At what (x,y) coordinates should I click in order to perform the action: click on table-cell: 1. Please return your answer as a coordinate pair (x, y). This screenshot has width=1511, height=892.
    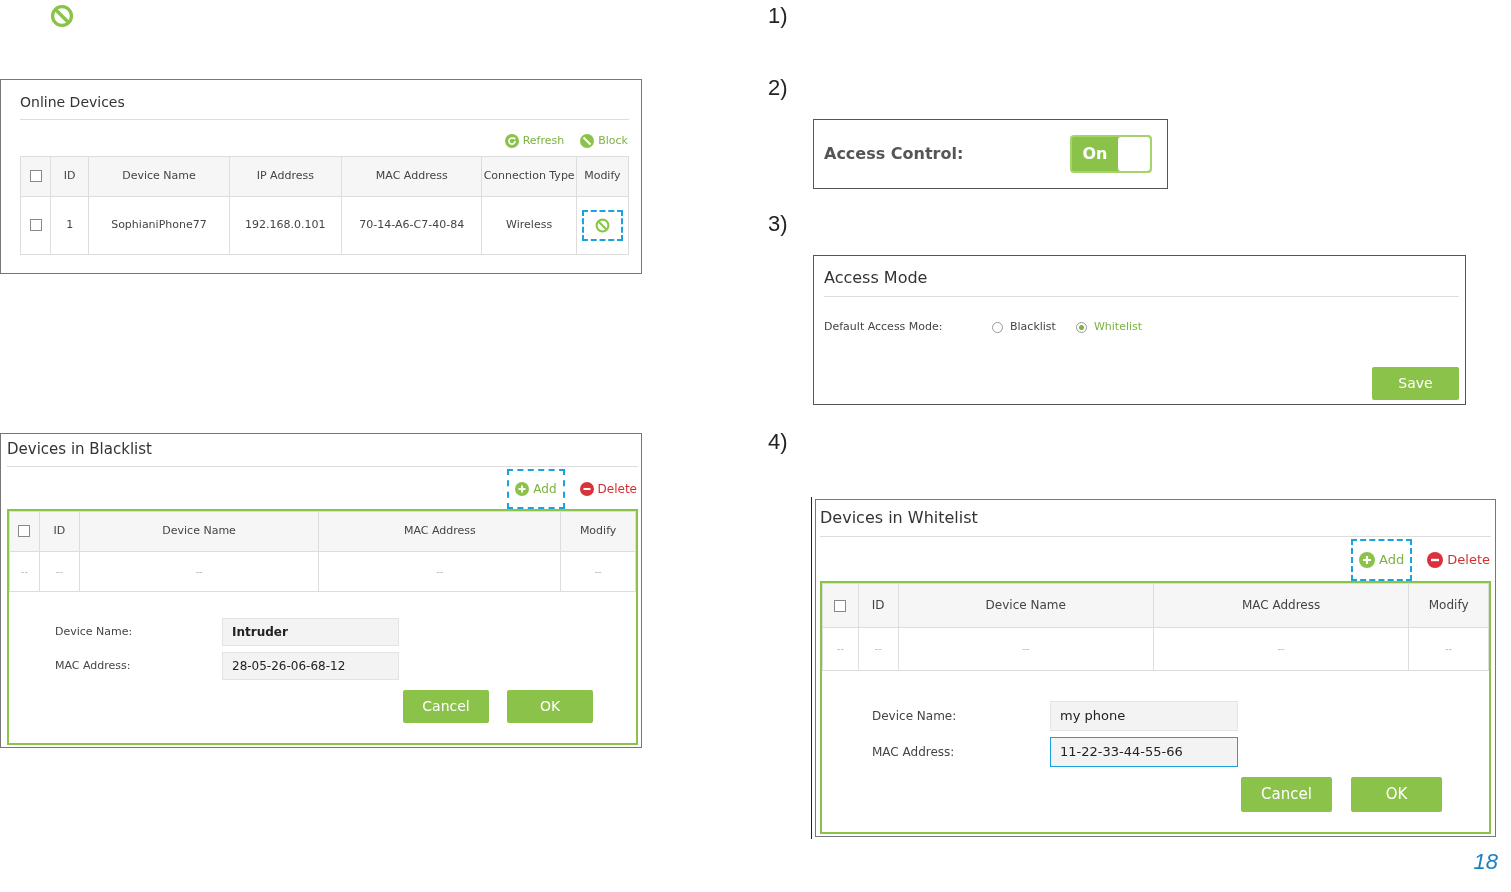
    Looking at the image, I should click on (69, 225).